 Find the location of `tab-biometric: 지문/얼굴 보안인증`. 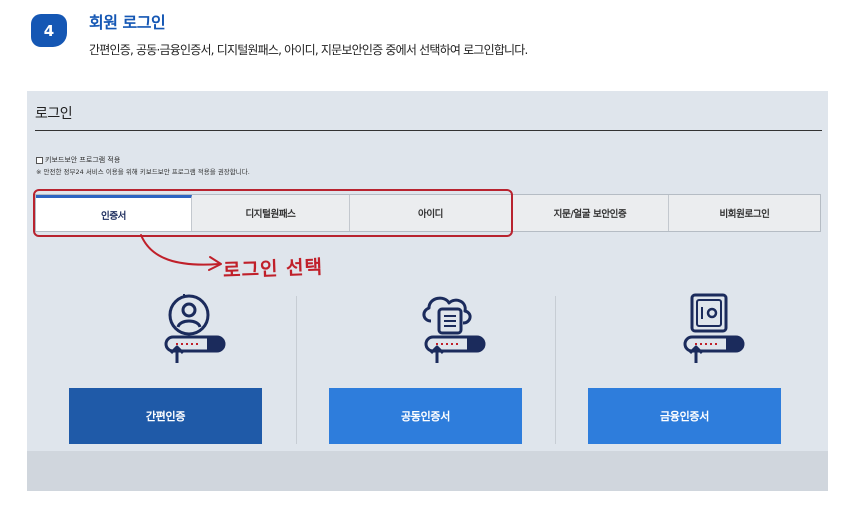

tab-biometric: 지문/얼굴 보안인증 is located at coordinates (590, 213).